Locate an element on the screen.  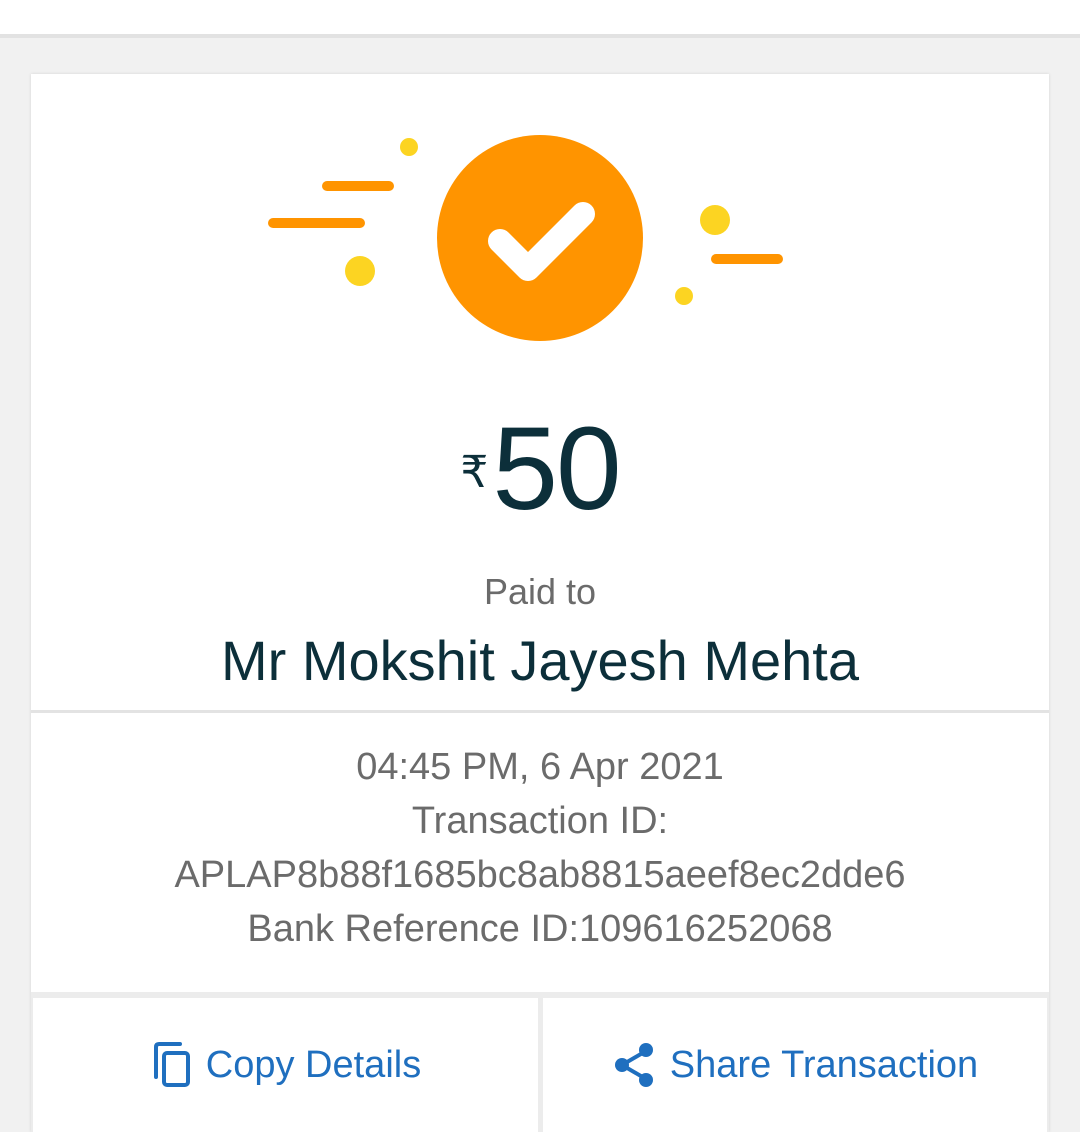
copy-details-label: Copy Details is located at coordinates (313, 1064).